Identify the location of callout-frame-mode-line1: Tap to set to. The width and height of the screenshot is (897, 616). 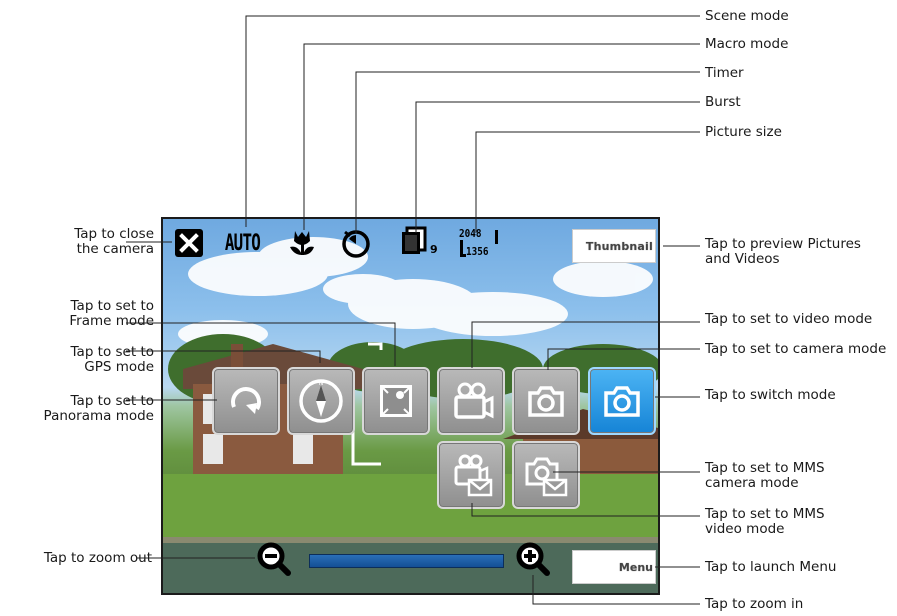
(112, 306).